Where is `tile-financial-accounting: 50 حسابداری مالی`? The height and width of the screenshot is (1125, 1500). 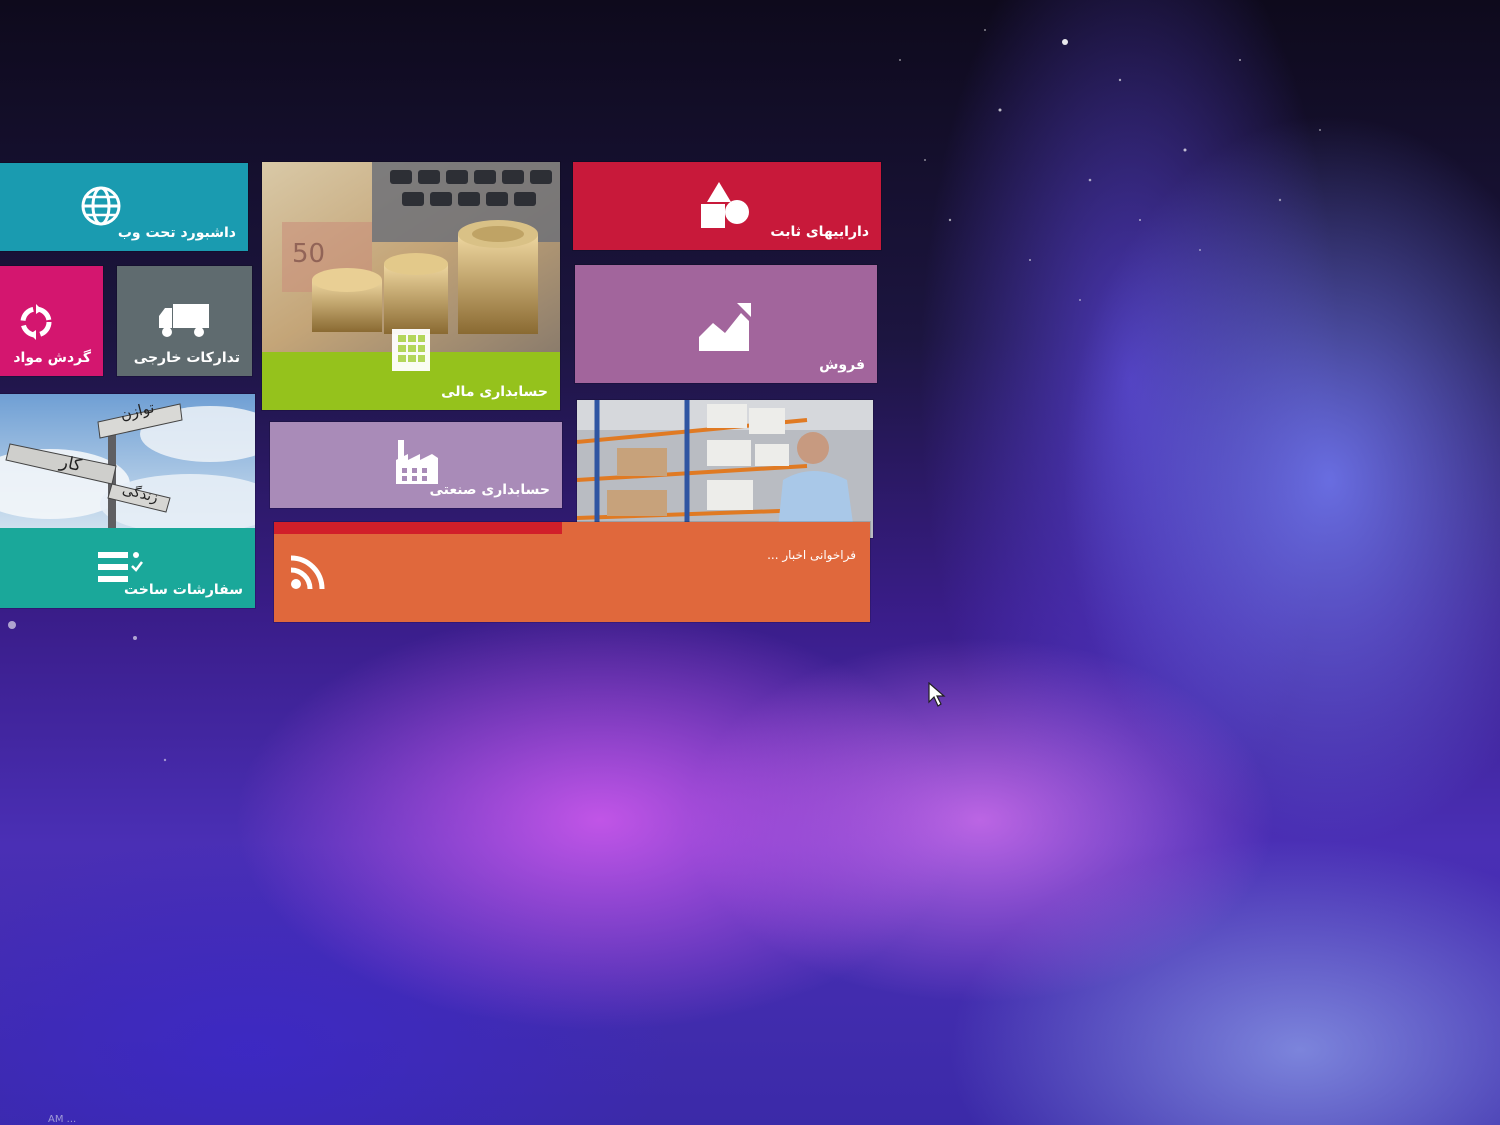
tile-financial-accounting: 50 حسابداری مالی is located at coordinates (411, 286).